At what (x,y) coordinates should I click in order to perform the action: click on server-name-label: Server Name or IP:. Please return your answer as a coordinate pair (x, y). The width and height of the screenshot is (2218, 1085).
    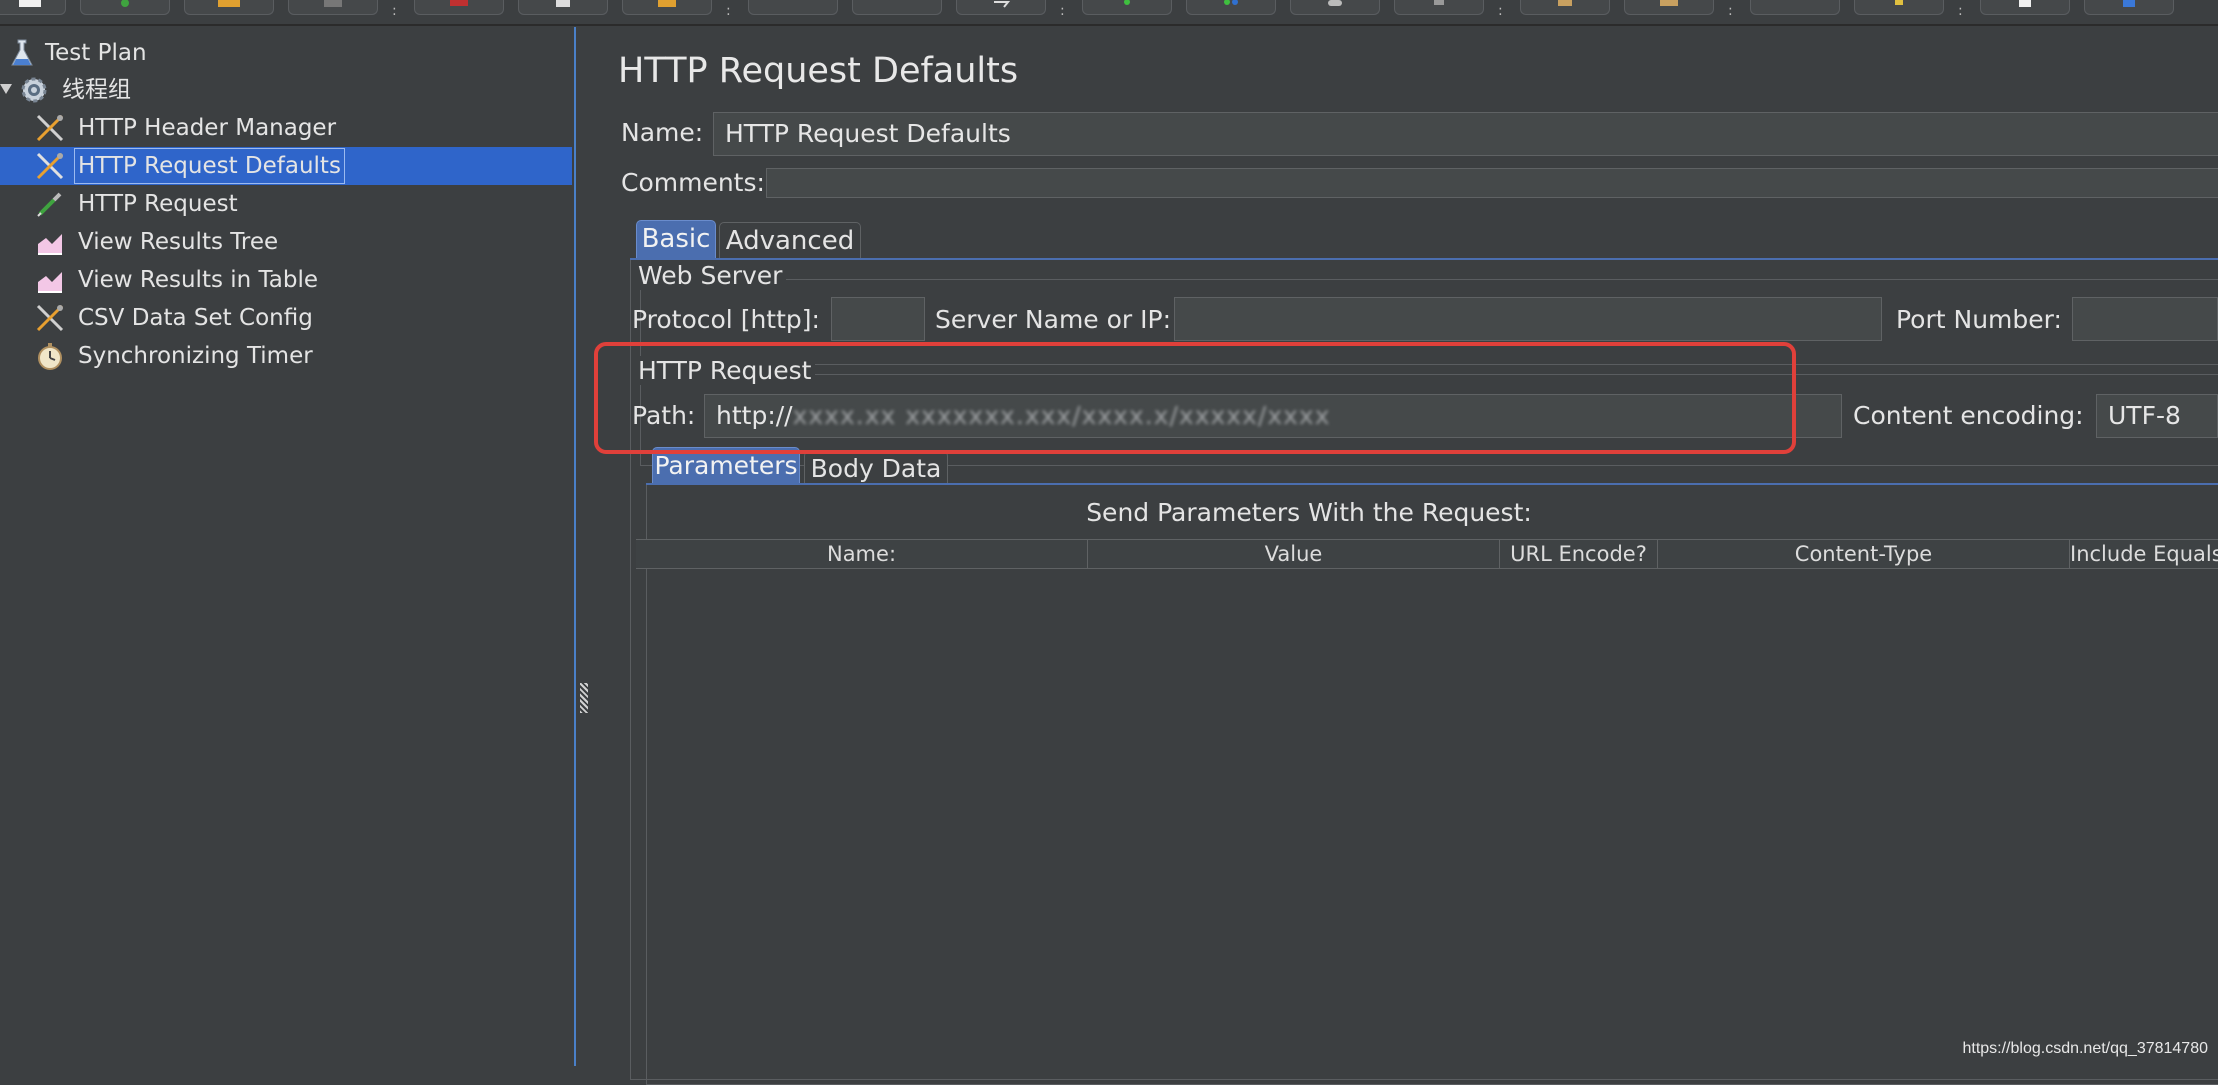
    Looking at the image, I should click on (1053, 319).